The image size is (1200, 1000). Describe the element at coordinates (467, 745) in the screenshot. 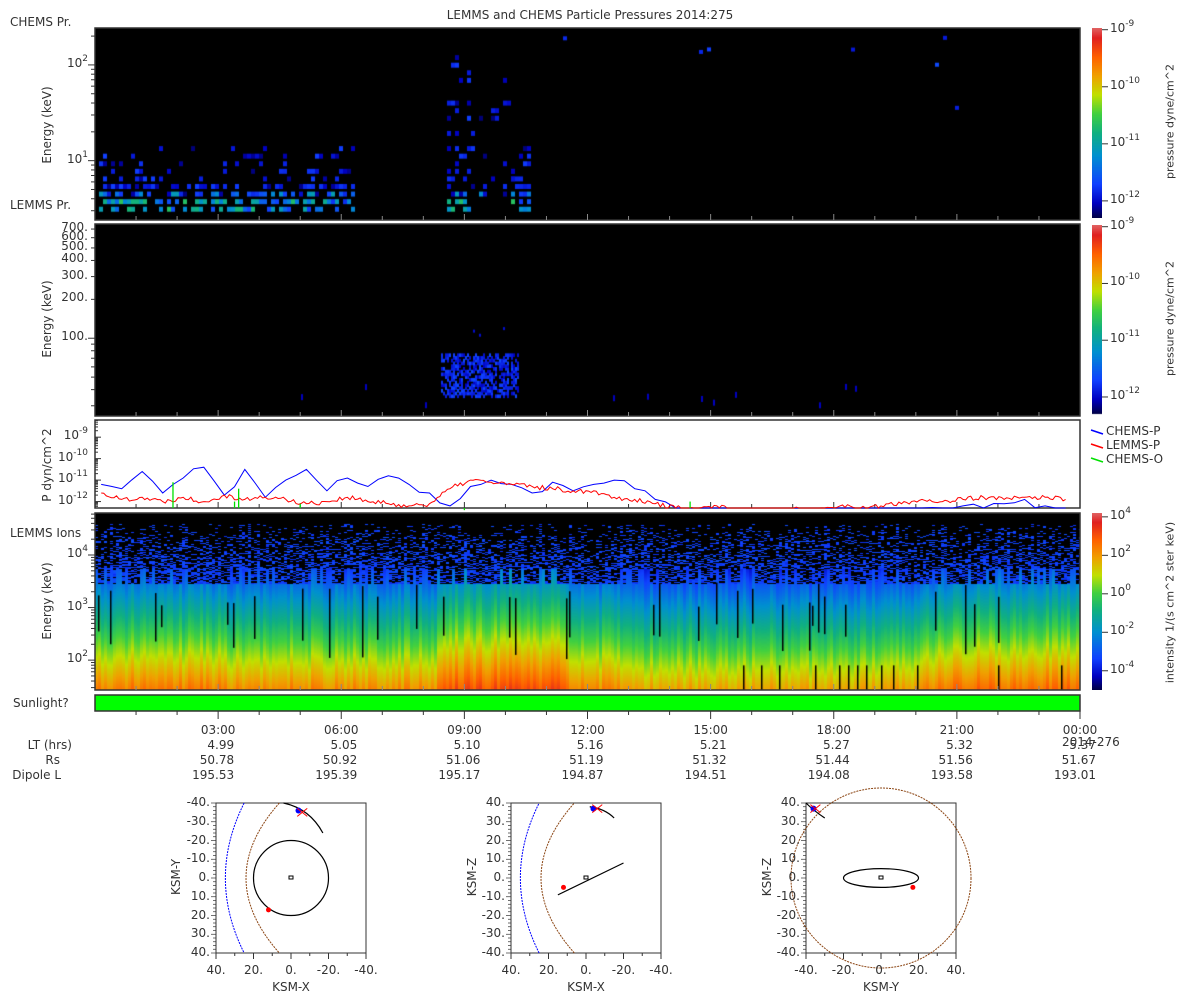

I see `row-value-lt-hrs-: 5.10` at that location.